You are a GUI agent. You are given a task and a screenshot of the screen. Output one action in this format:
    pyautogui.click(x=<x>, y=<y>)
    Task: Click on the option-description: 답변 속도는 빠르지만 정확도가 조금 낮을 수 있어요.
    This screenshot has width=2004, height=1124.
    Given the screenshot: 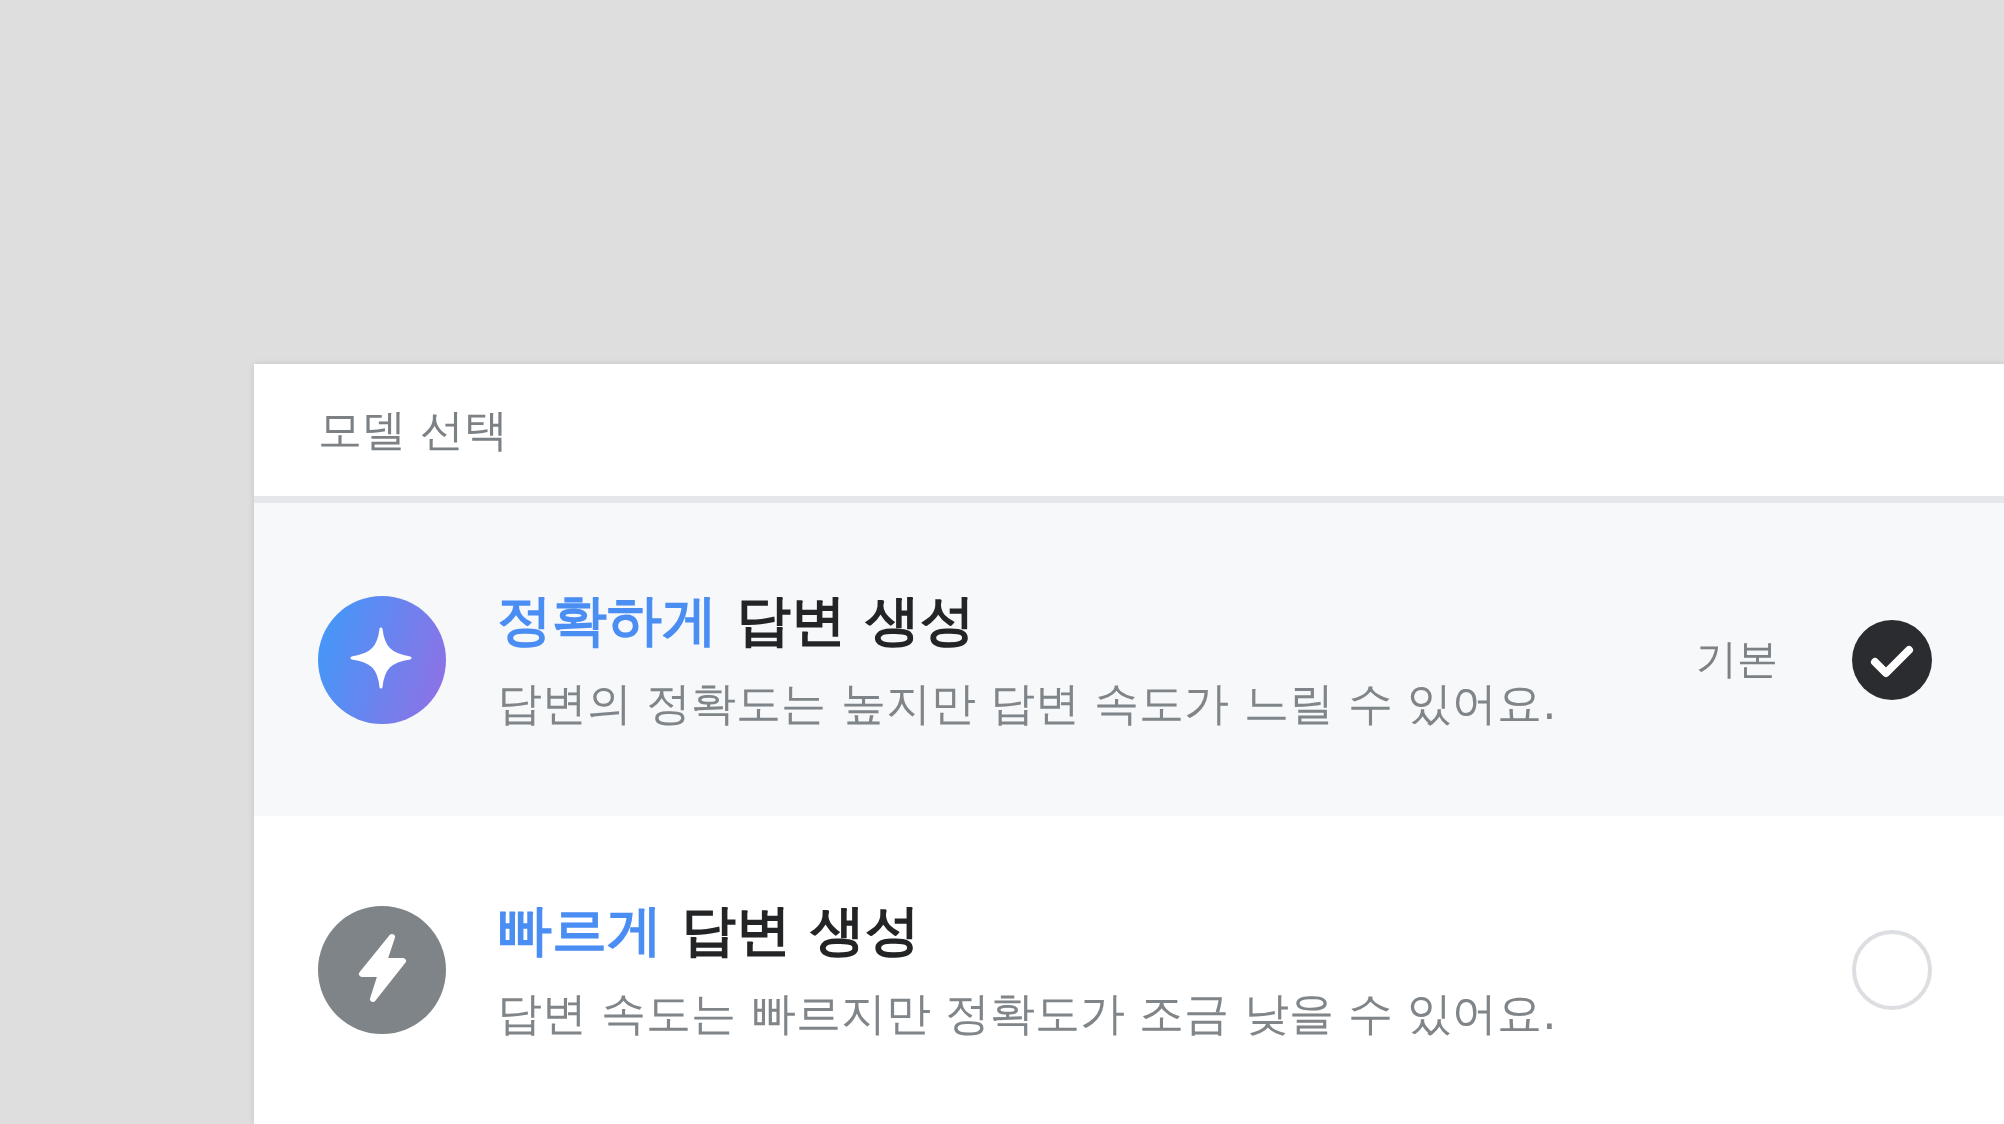 What is the action you would take?
    pyautogui.click(x=1027, y=1014)
    